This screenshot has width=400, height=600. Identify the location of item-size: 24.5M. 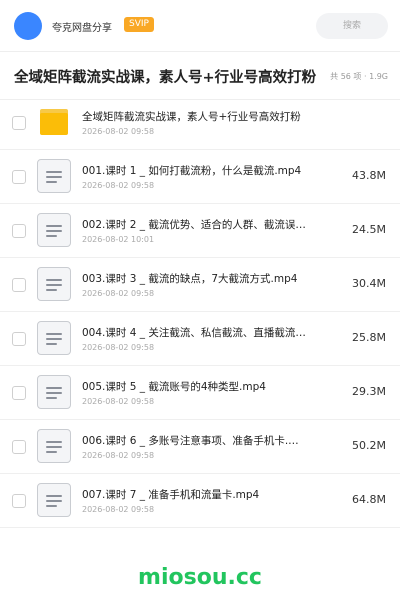
(369, 229).